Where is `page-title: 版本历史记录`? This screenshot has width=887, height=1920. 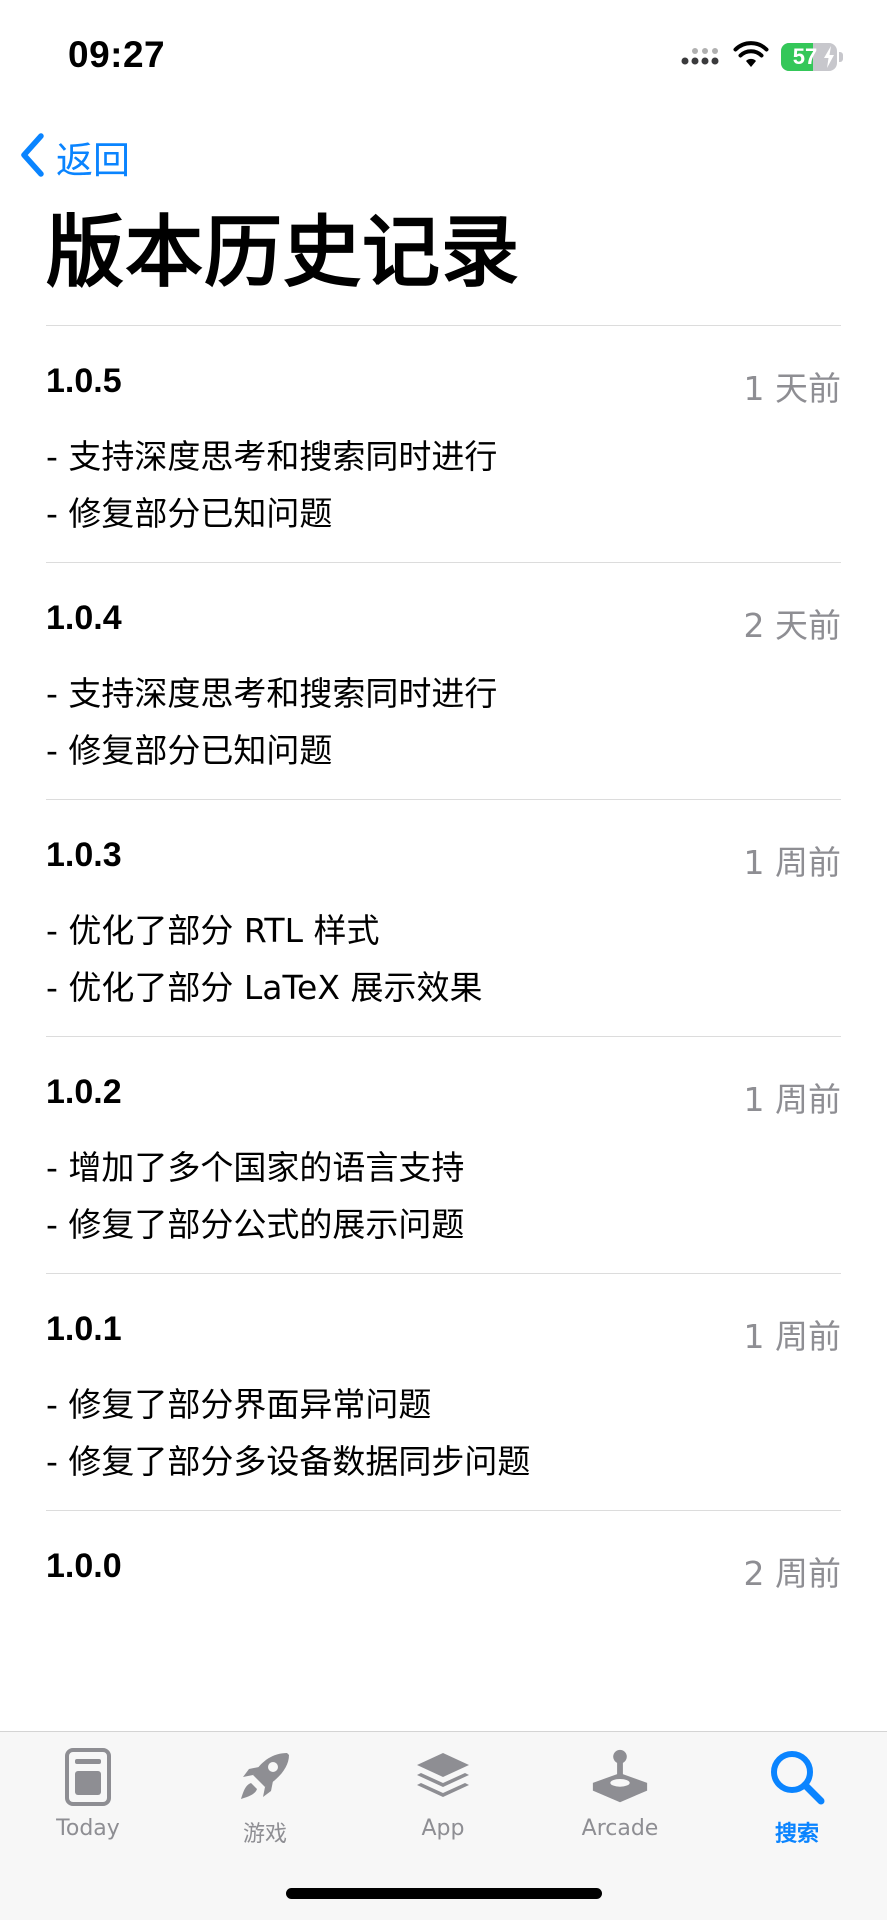
page-title: 版本历史记录 is located at coordinates (283, 253).